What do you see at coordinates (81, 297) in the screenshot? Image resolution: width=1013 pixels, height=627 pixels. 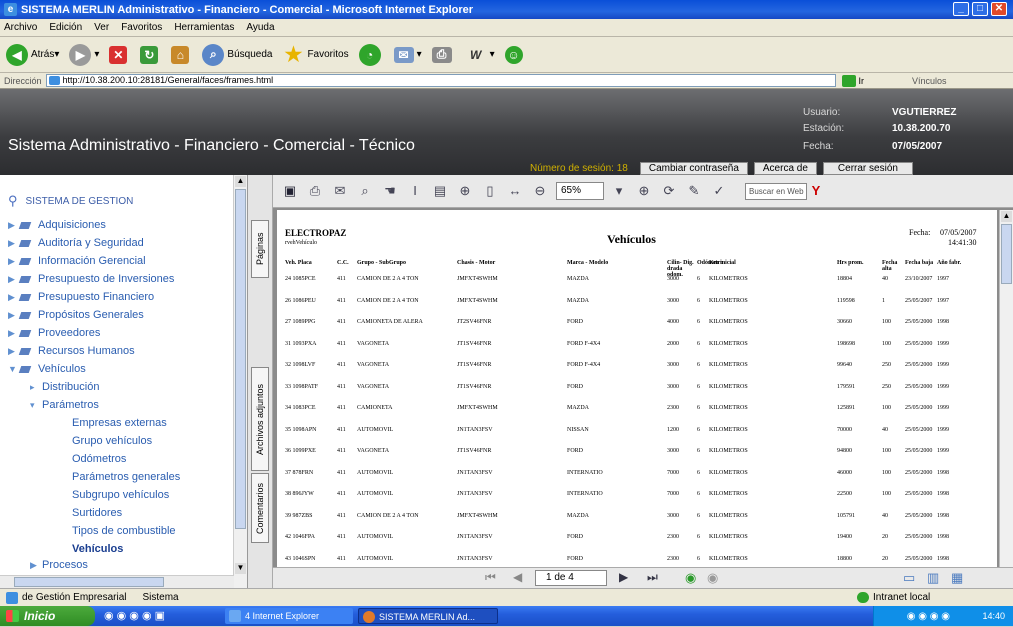 I see `sidebar-item-presupuesto-financiero: ▶ Presupuesto Financiero` at bounding box center [81, 297].